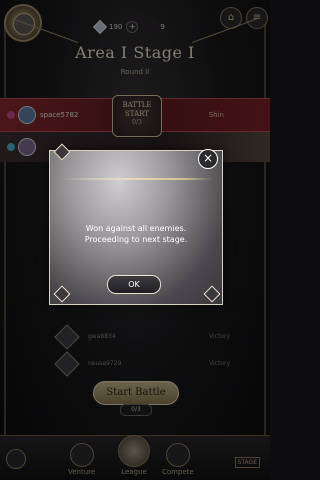  What do you see at coordinates (136, 228) in the screenshot?
I see `dialog-message-line1: Won against all enemies.` at bounding box center [136, 228].